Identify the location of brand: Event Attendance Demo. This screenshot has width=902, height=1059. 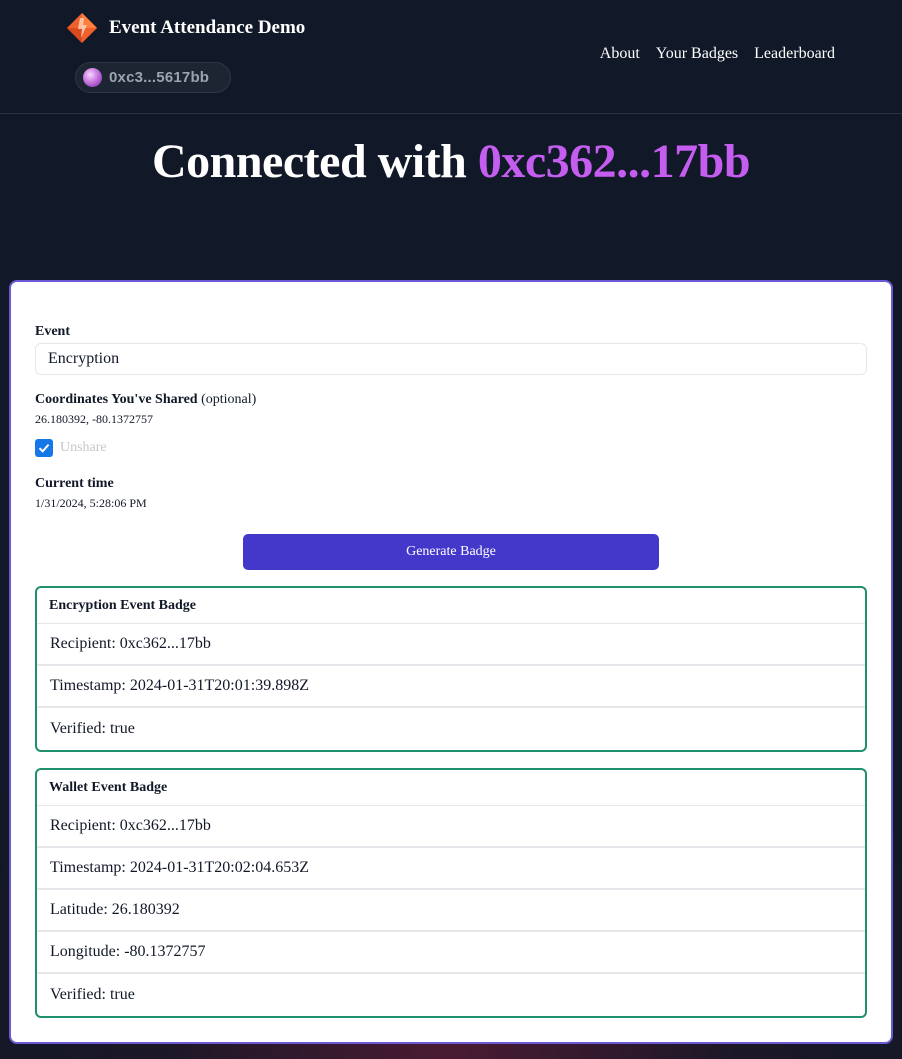
(185, 28).